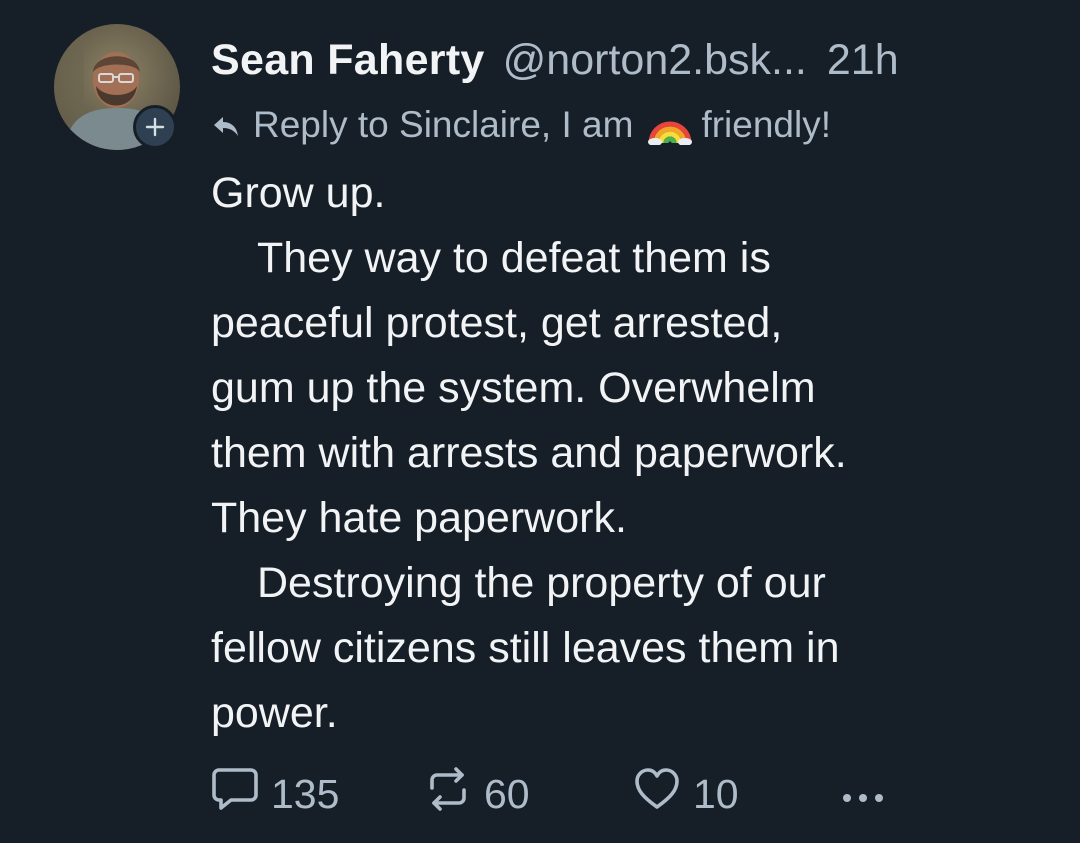  I want to click on post-timestamp: 21h, so click(863, 60).